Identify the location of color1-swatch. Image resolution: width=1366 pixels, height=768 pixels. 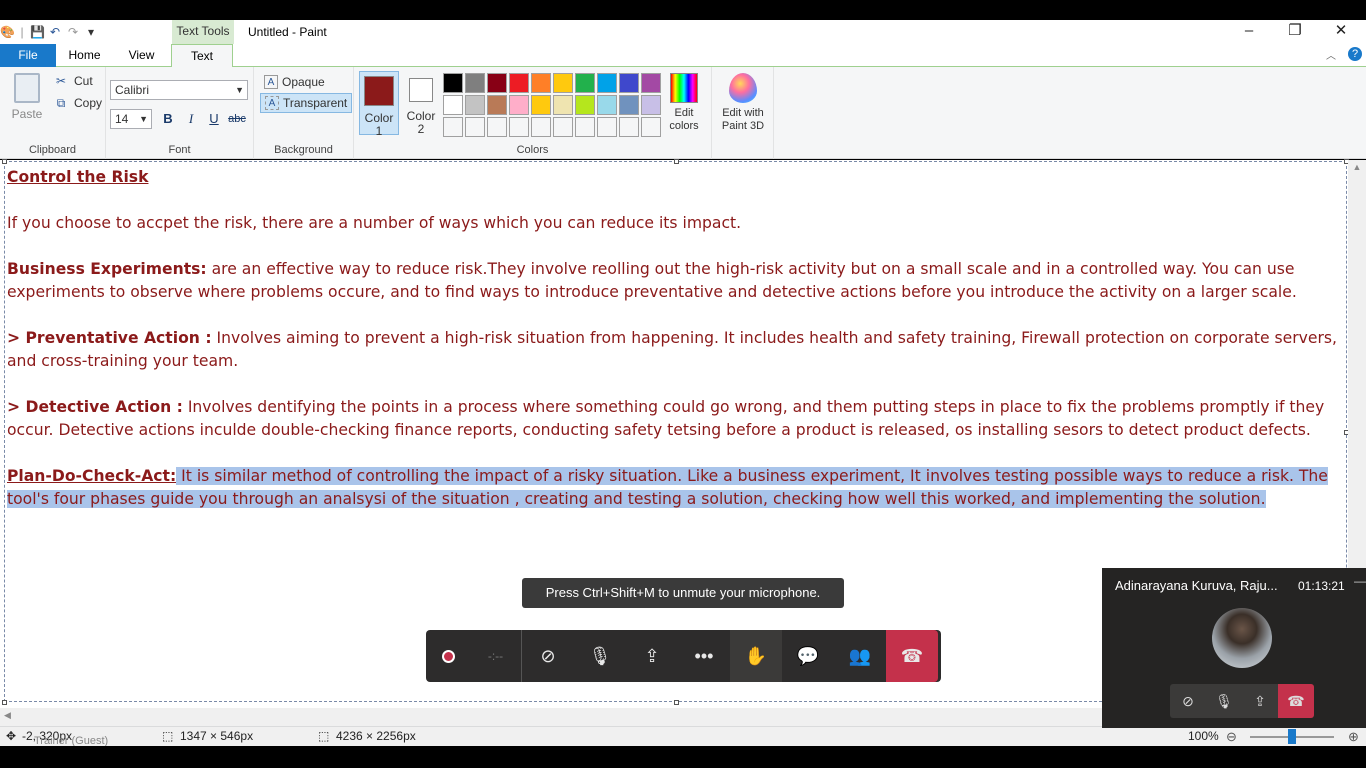
(379, 91).